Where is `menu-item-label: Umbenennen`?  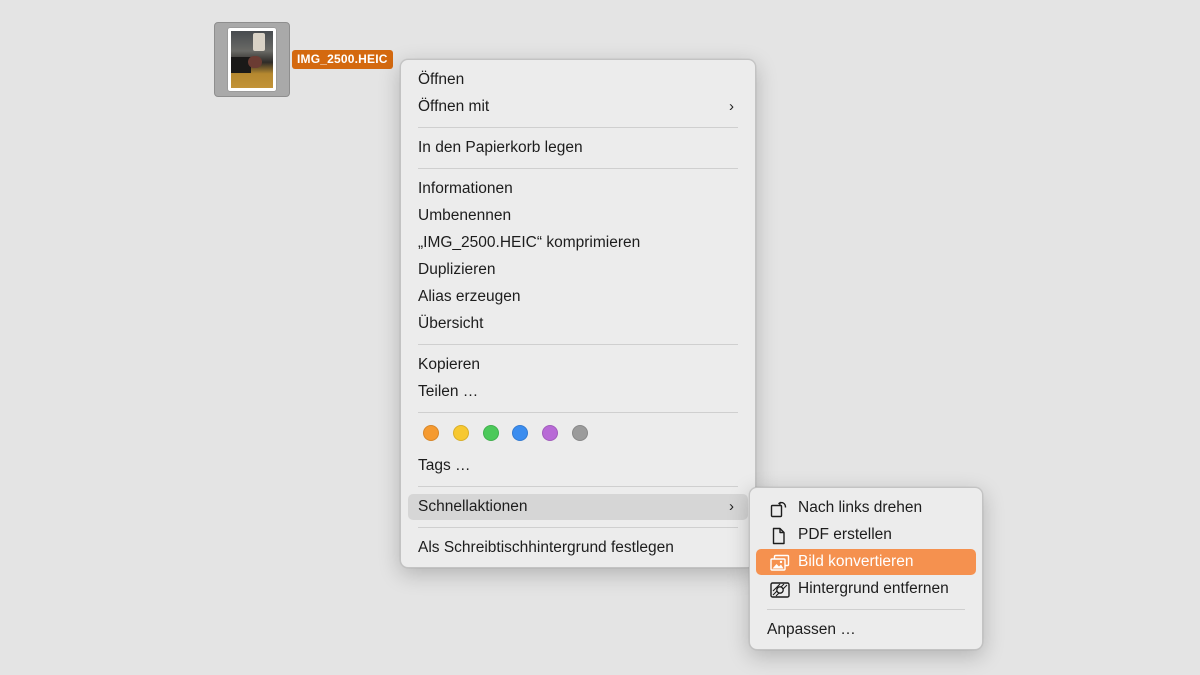 menu-item-label: Umbenennen is located at coordinates (465, 215).